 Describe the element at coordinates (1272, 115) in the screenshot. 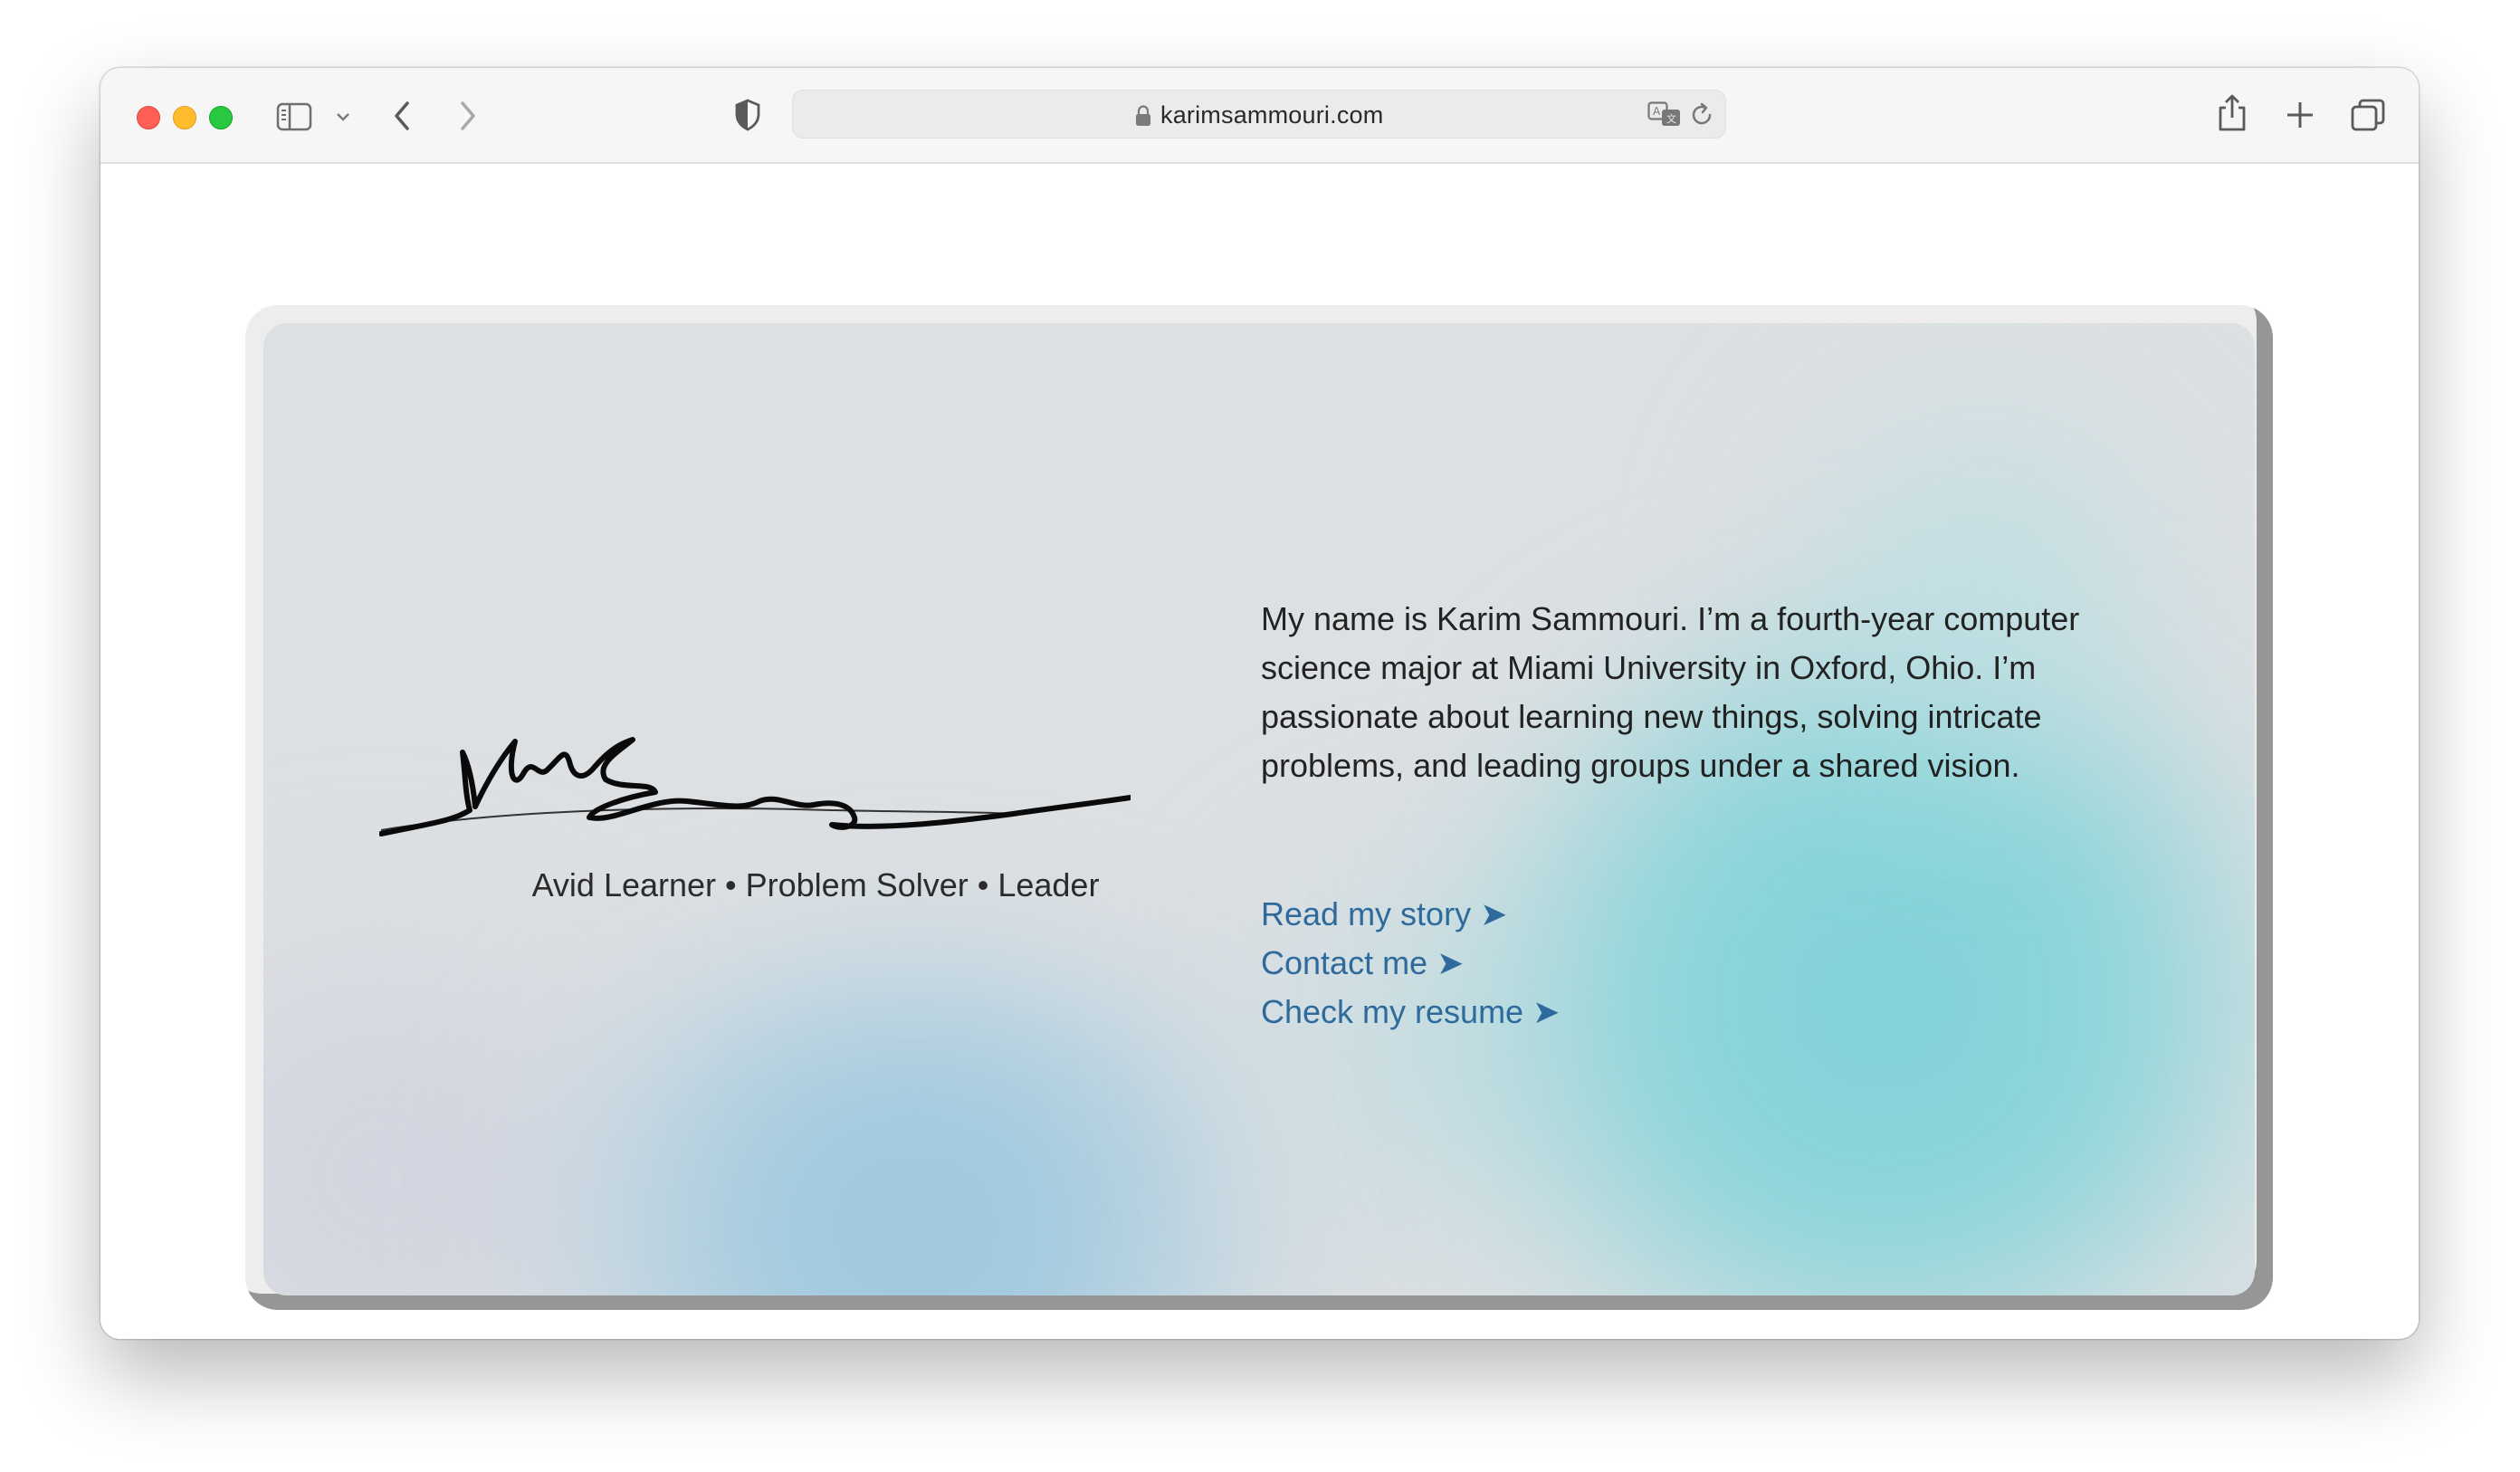

I see `url-text: karimsammouri.com` at that location.